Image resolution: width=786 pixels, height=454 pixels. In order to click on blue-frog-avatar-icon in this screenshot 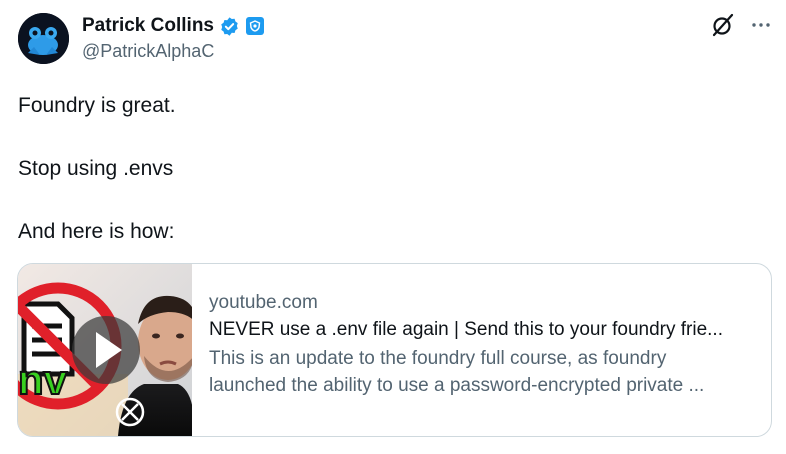, I will do `click(43, 38)`.